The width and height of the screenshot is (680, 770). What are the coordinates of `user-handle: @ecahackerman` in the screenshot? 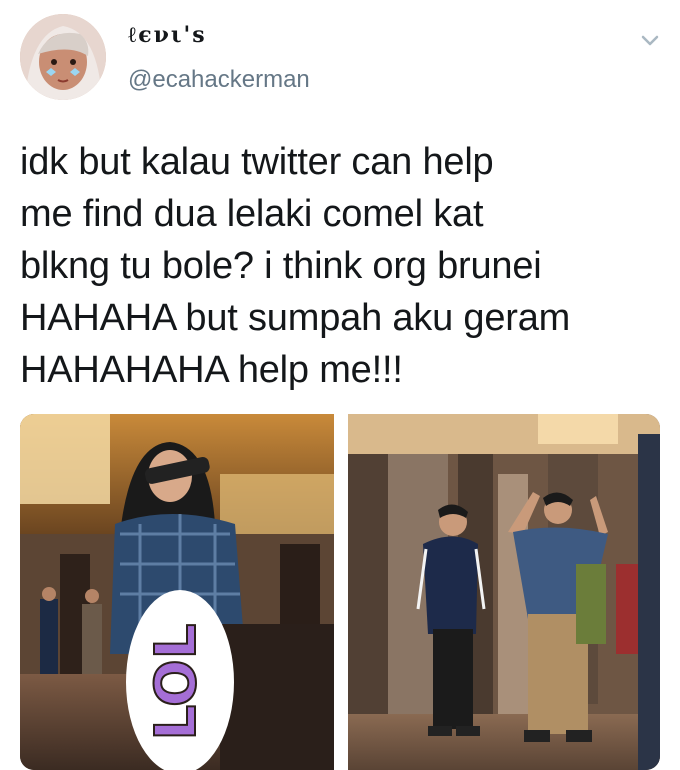 It's located at (219, 80).